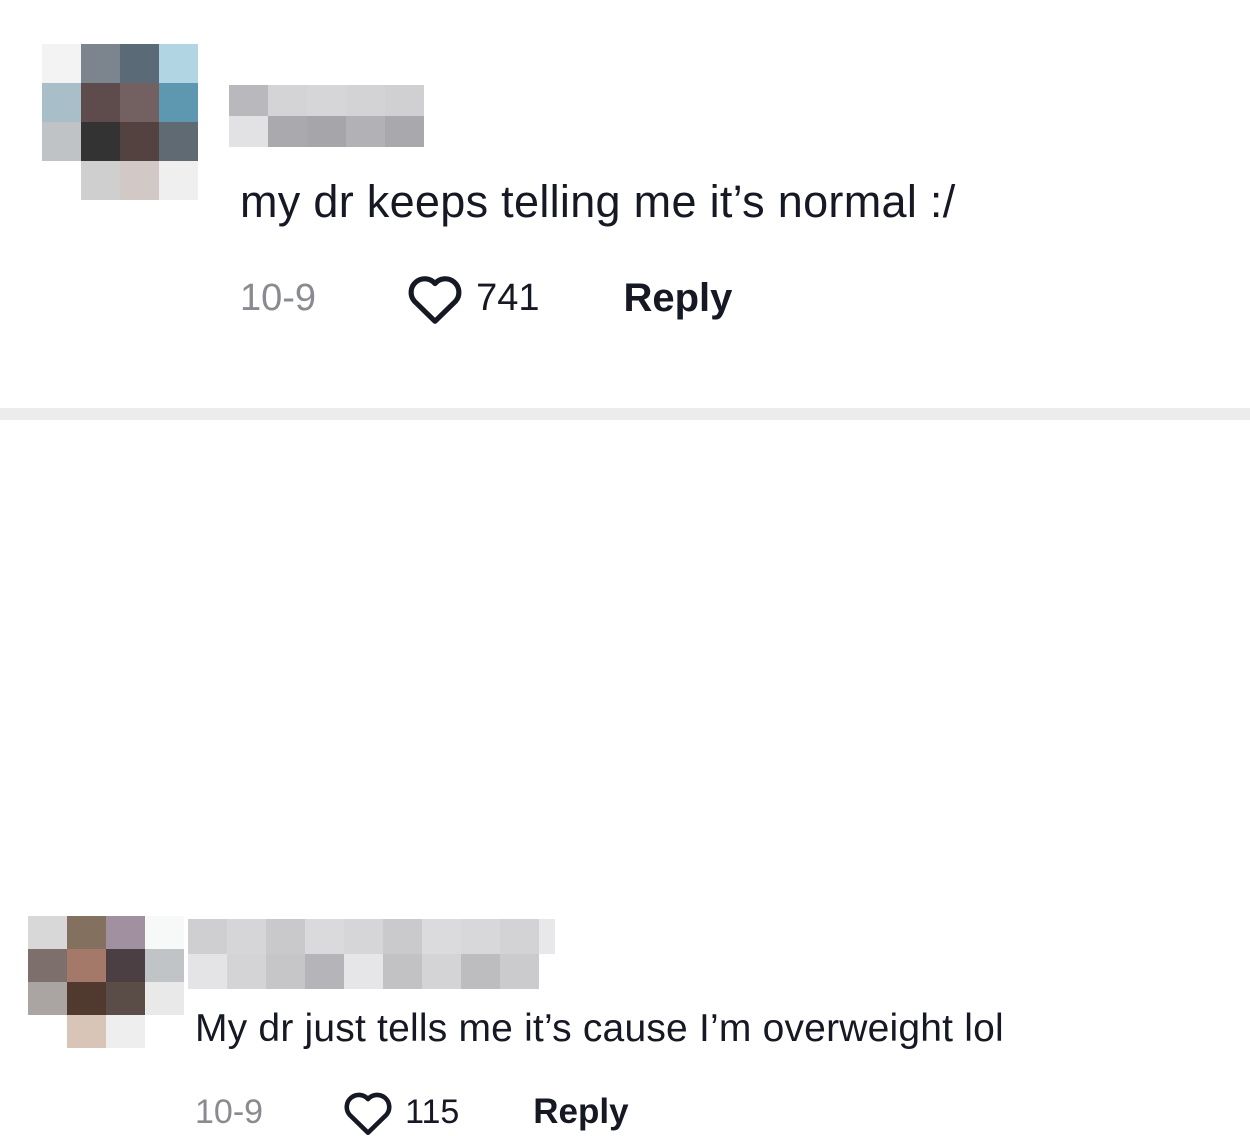  I want to click on like-count: 115, so click(432, 1111).